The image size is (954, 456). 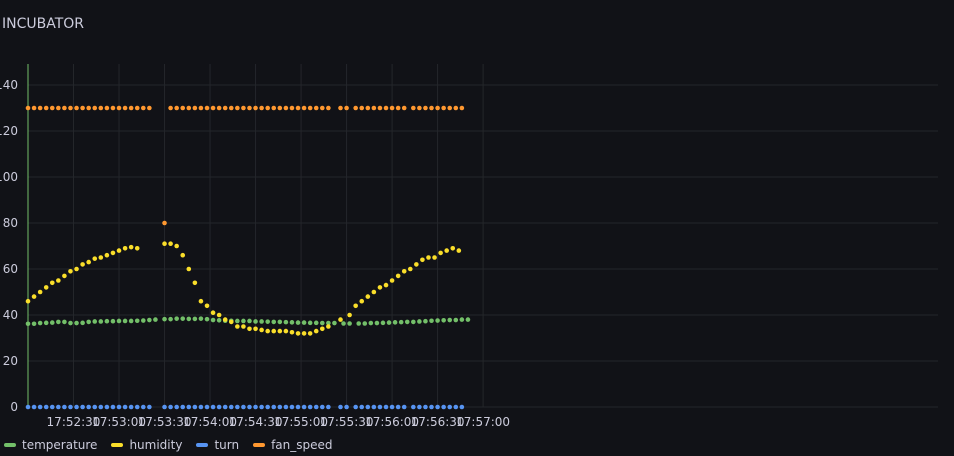 I want to click on legend-item-humidity: humidity, so click(x=146, y=445).